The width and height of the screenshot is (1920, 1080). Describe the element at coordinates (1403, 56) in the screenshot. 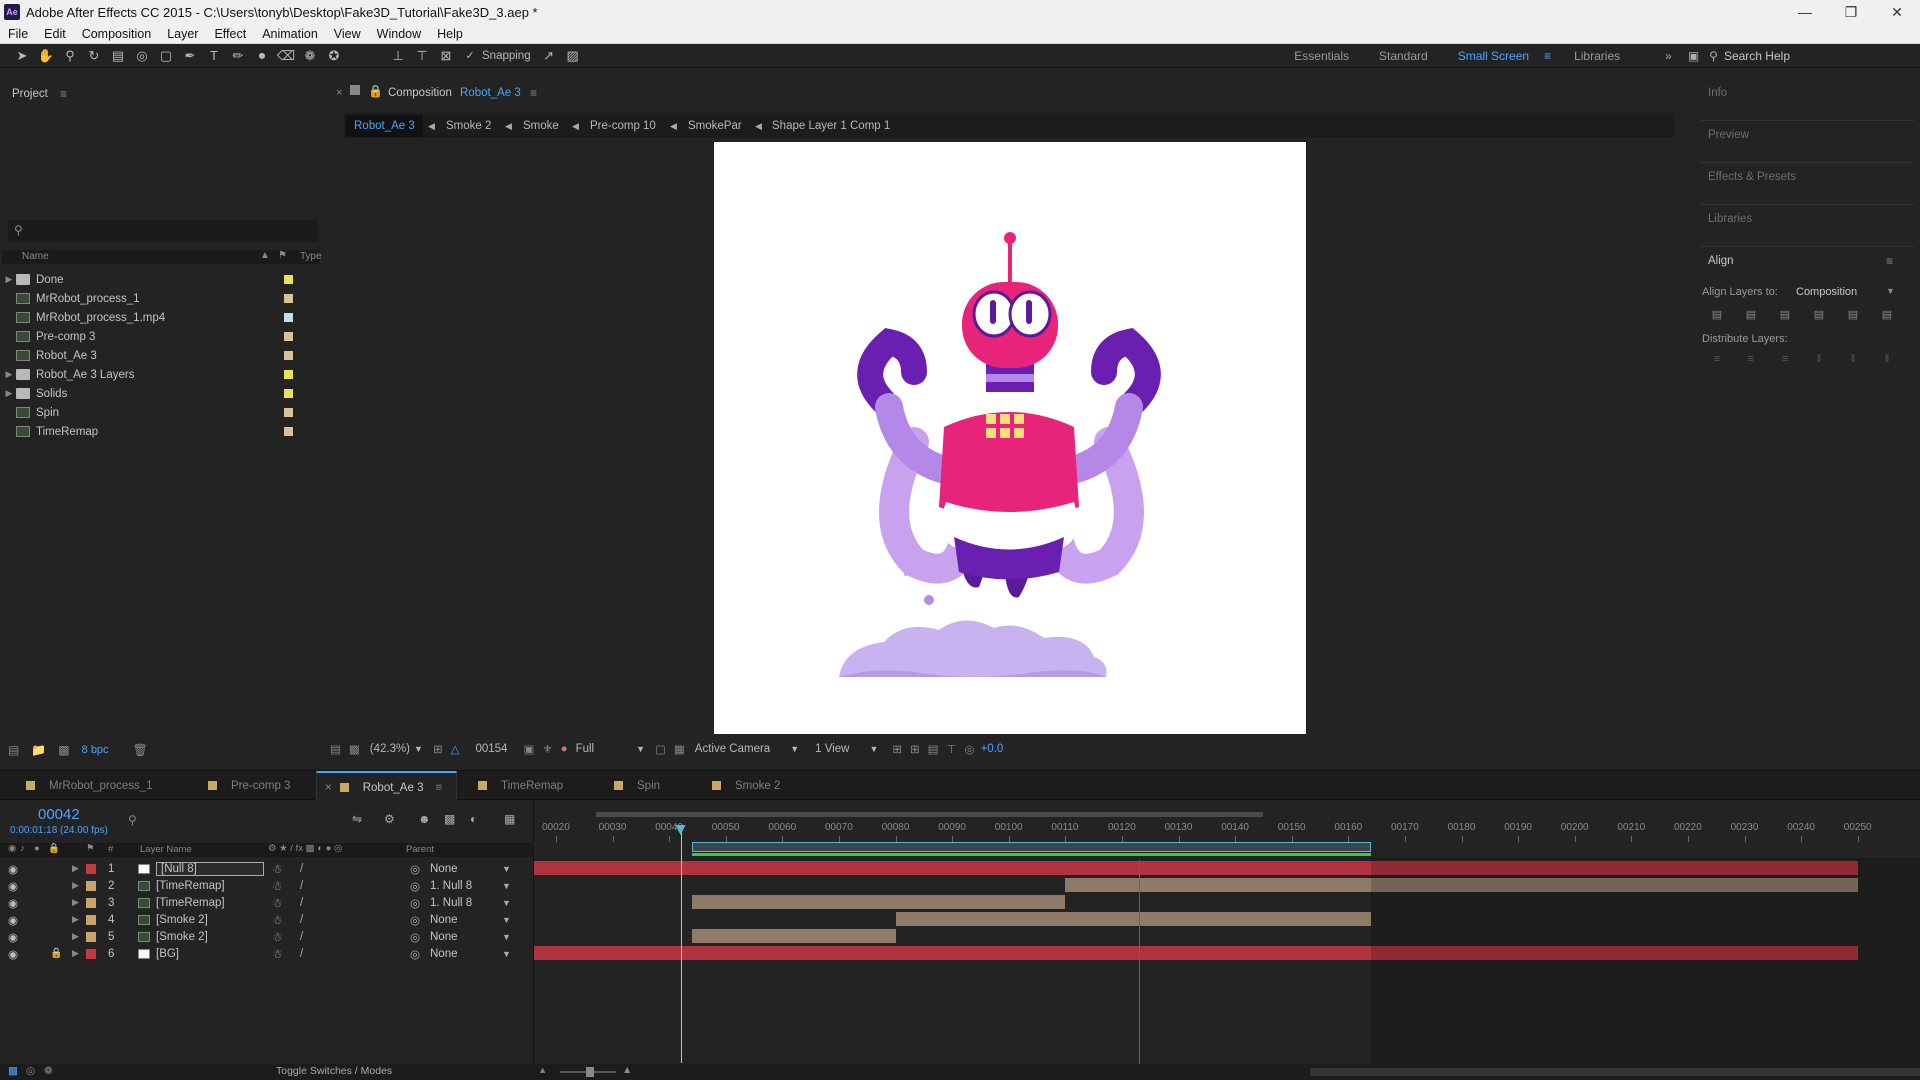

I see `workspace-standard: Standard` at that location.